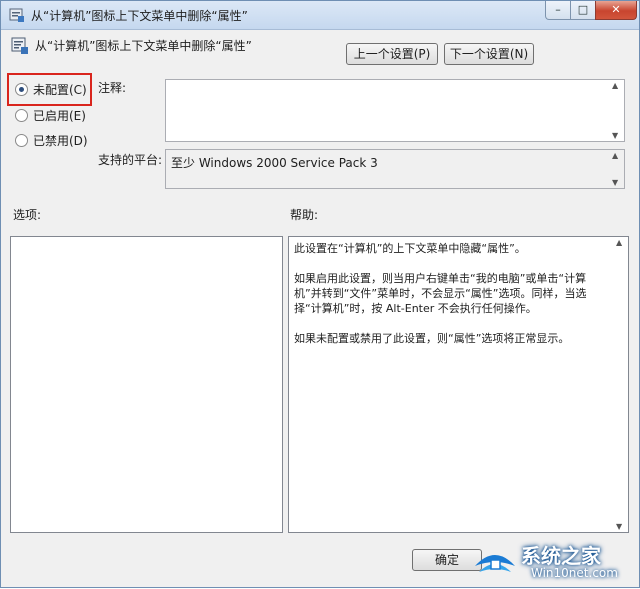  Describe the element at coordinates (27, 215) in the screenshot. I see `options-label: 选项:` at that location.